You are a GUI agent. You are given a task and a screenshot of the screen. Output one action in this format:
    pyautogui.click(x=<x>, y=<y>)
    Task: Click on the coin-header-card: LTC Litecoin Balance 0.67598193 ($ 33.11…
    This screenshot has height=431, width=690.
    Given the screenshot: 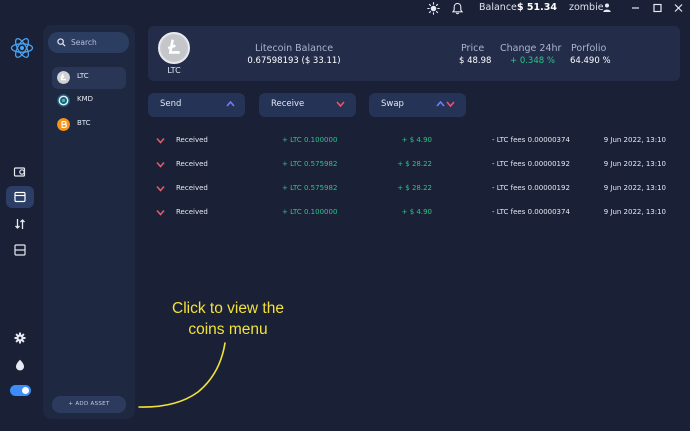 What is the action you would take?
    pyautogui.click(x=414, y=53)
    